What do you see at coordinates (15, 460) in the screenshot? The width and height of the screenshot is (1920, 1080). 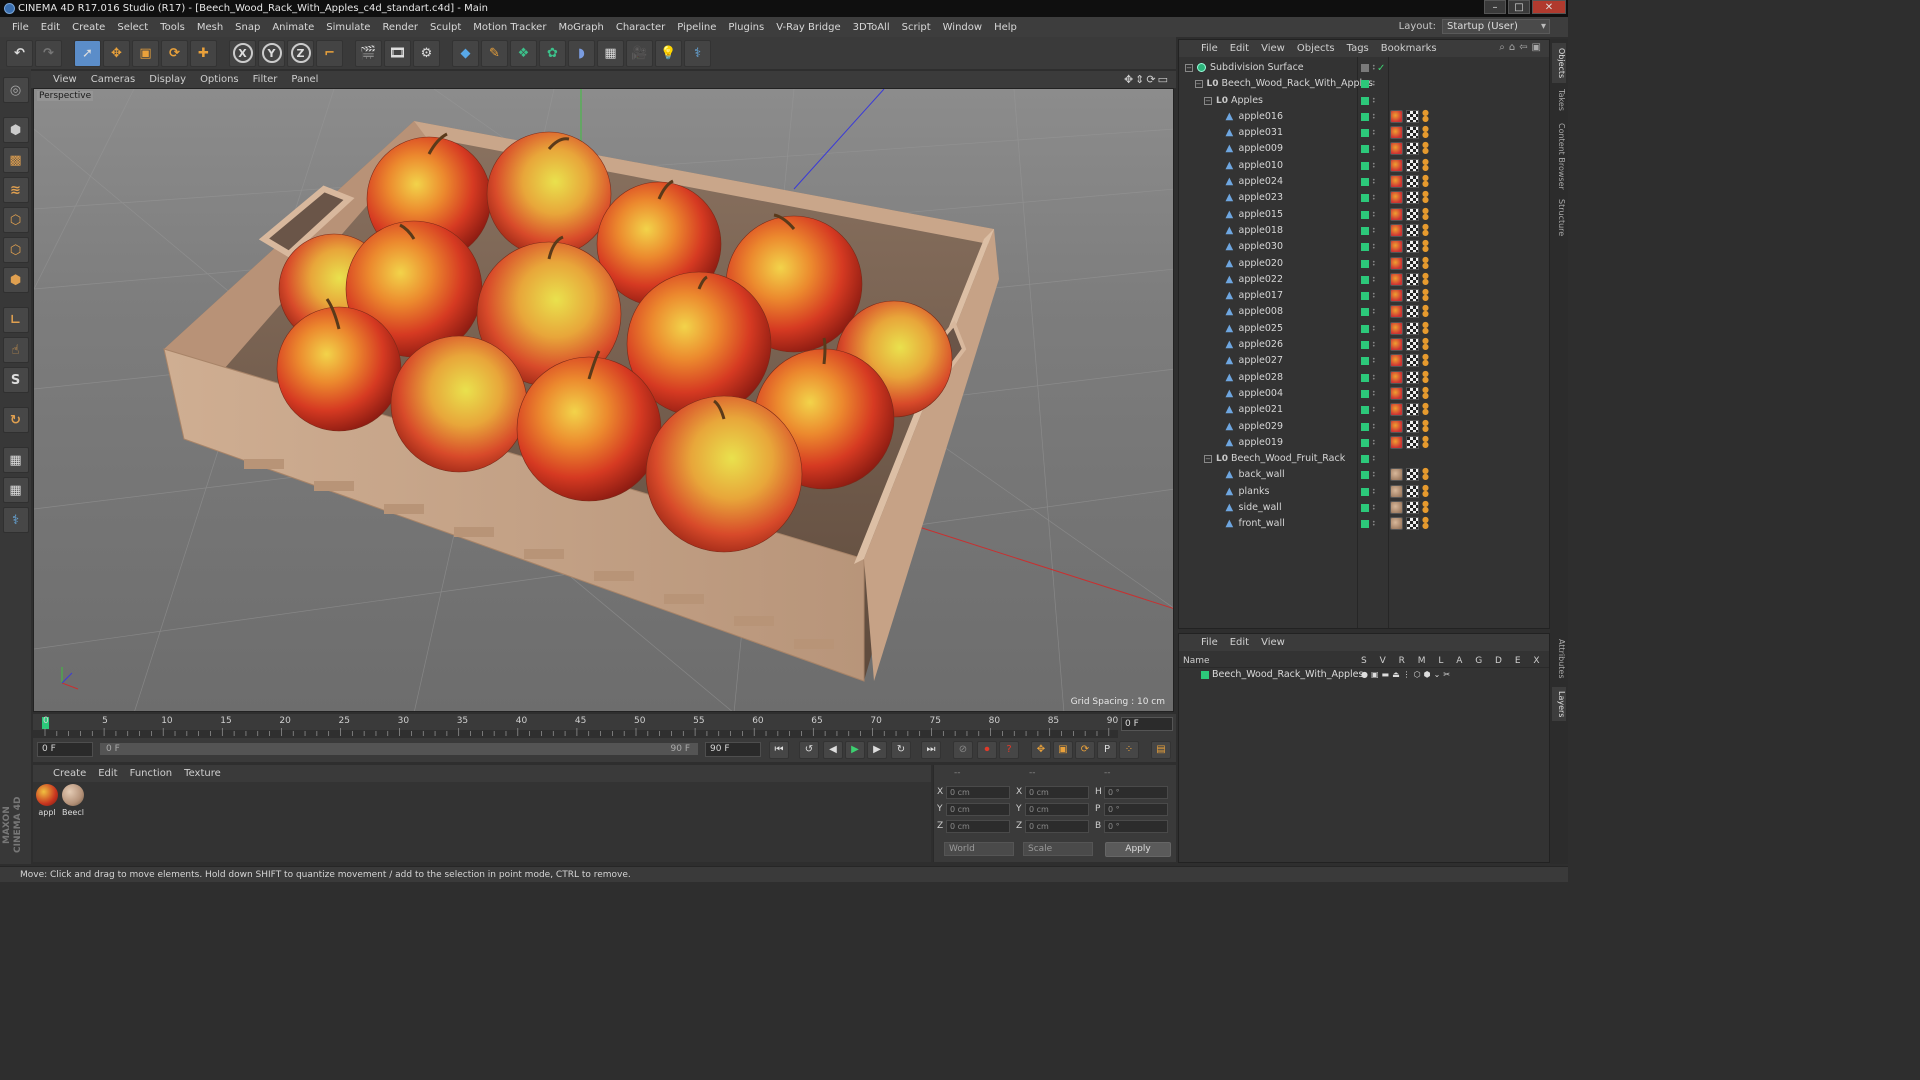 I see `workplane-lock-icon: ▦` at bounding box center [15, 460].